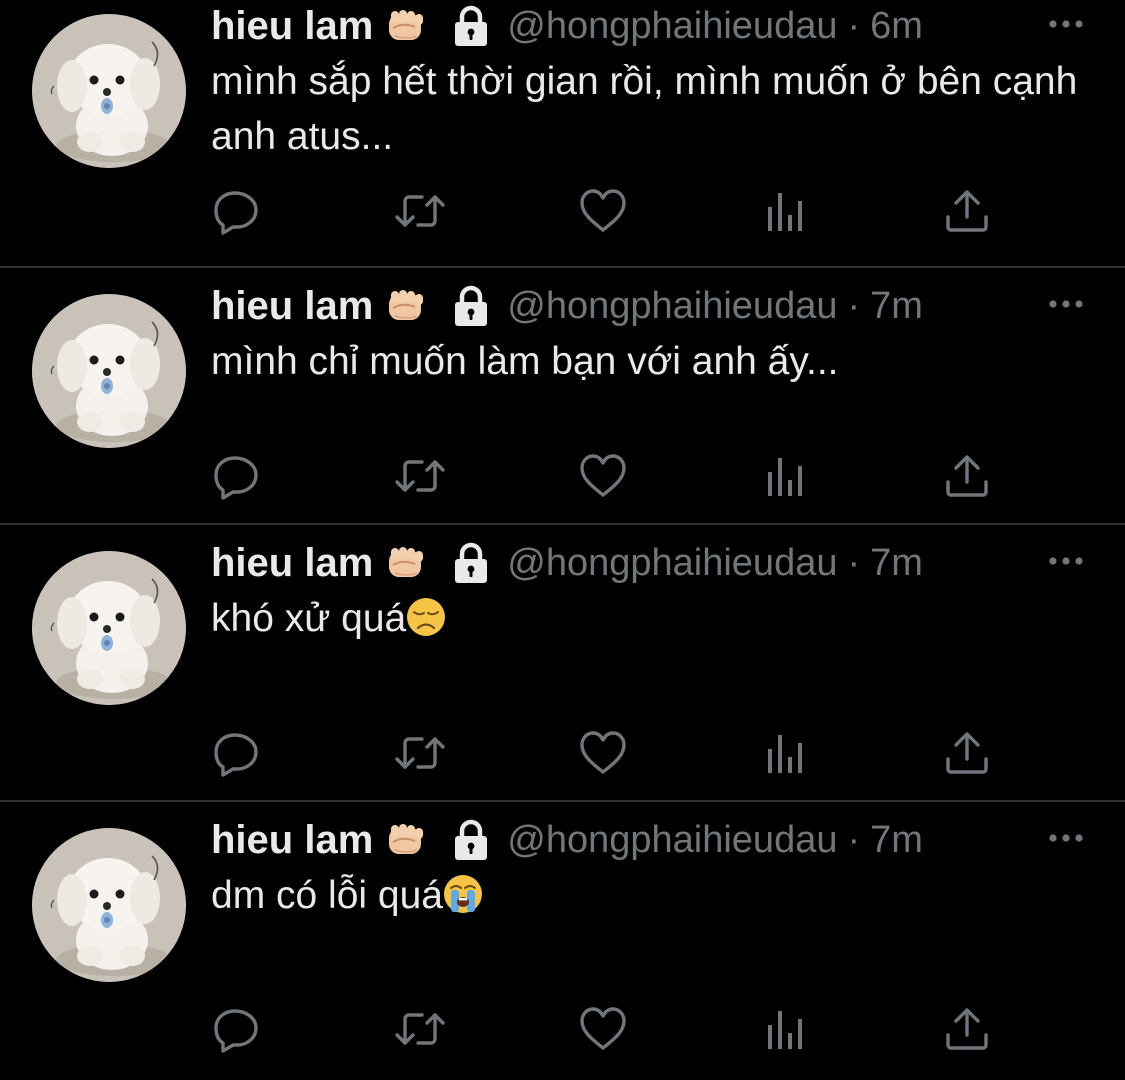 Image resolution: width=1125 pixels, height=1080 pixels. I want to click on disappointed-face-emoji-icon, so click(426, 617).